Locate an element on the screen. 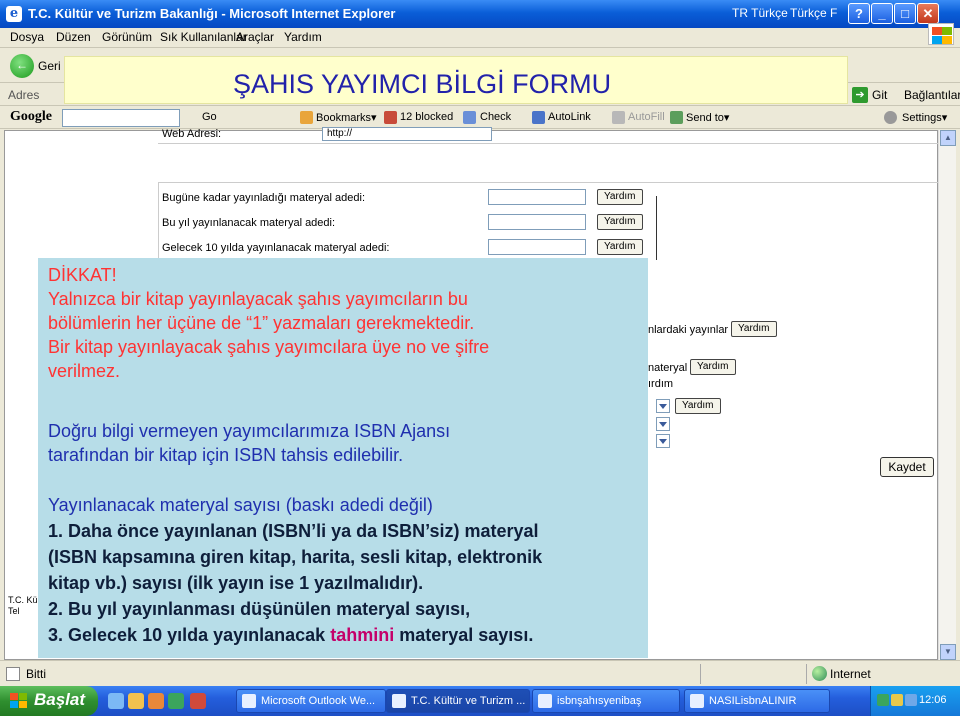  quicklaunch-desktop-icon is located at coordinates (136, 701).